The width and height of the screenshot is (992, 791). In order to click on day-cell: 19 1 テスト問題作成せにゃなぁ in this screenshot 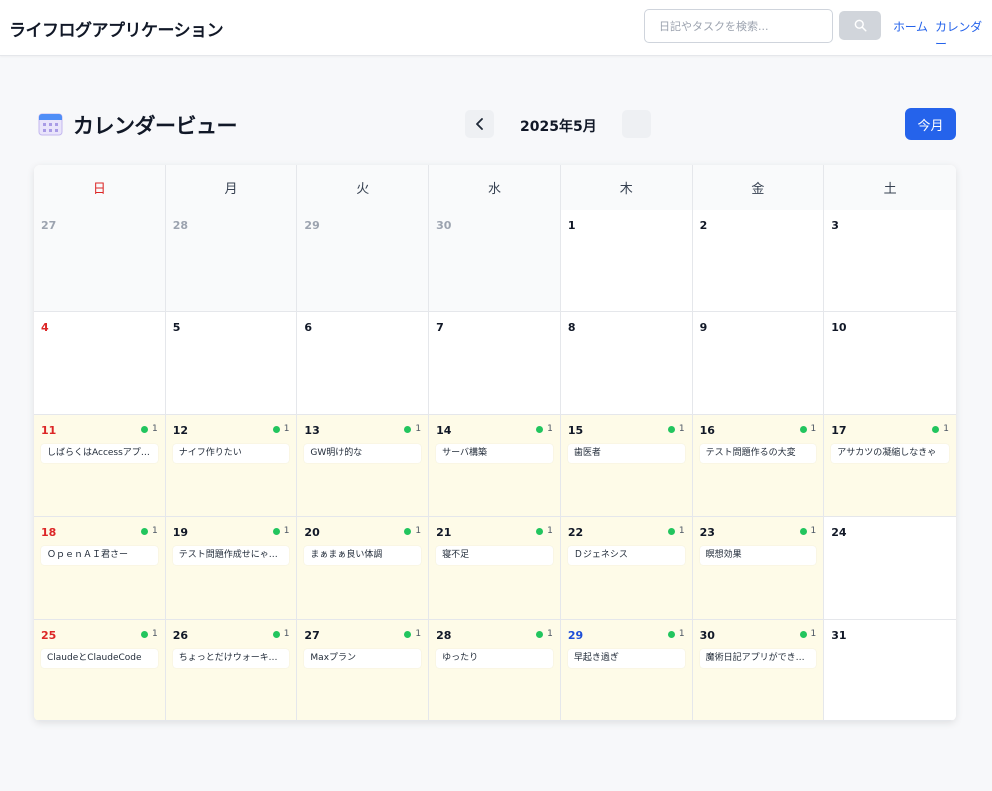, I will do `click(231, 568)`.